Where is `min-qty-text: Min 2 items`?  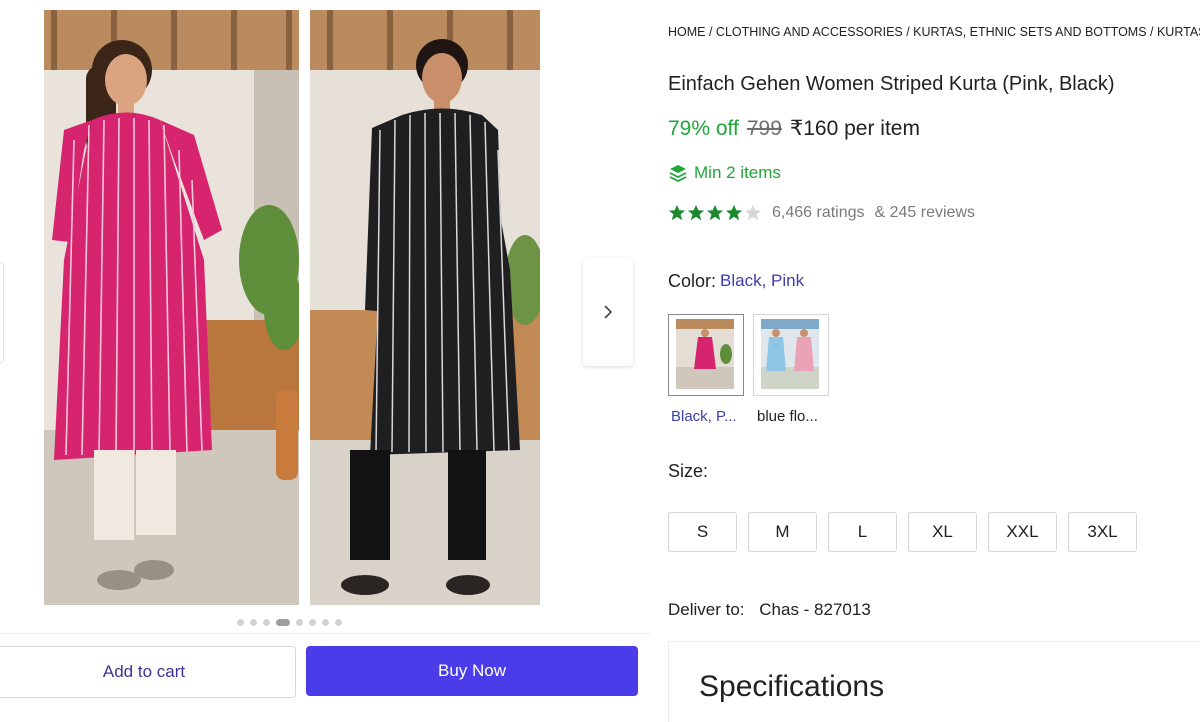 min-qty-text: Min 2 items is located at coordinates (737, 172).